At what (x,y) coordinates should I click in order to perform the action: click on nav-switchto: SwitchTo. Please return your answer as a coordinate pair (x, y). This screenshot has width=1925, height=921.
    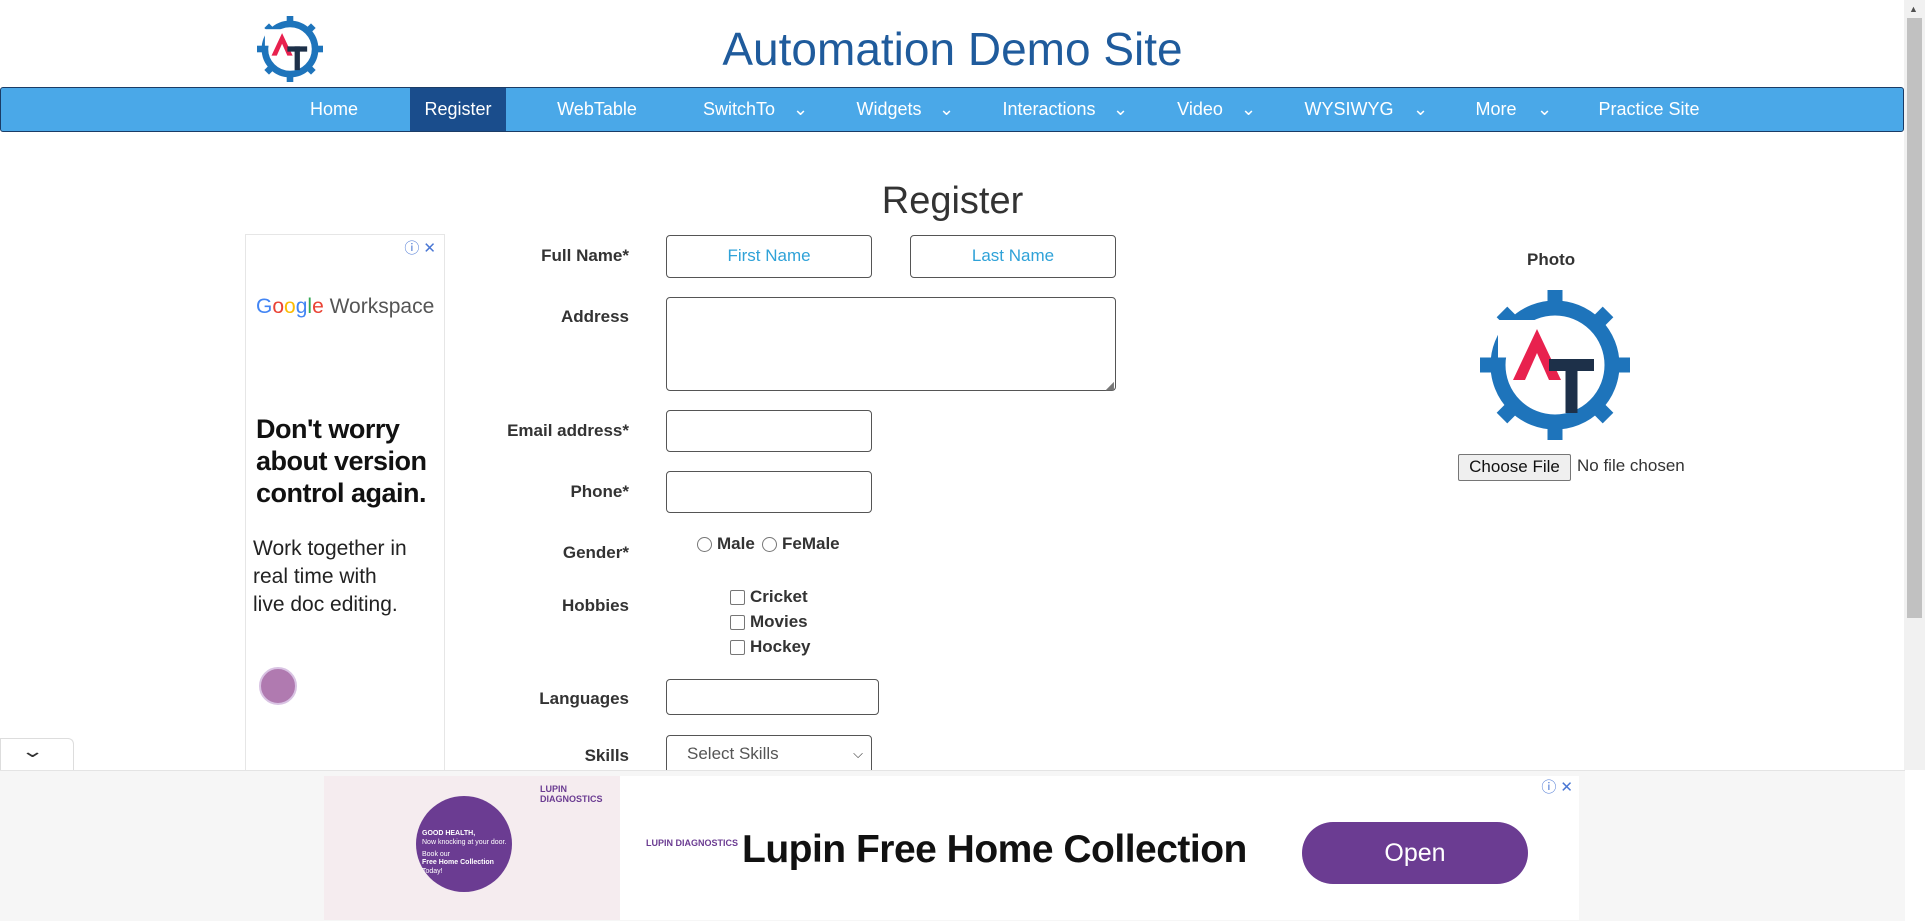
    Looking at the image, I should click on (739, 109).